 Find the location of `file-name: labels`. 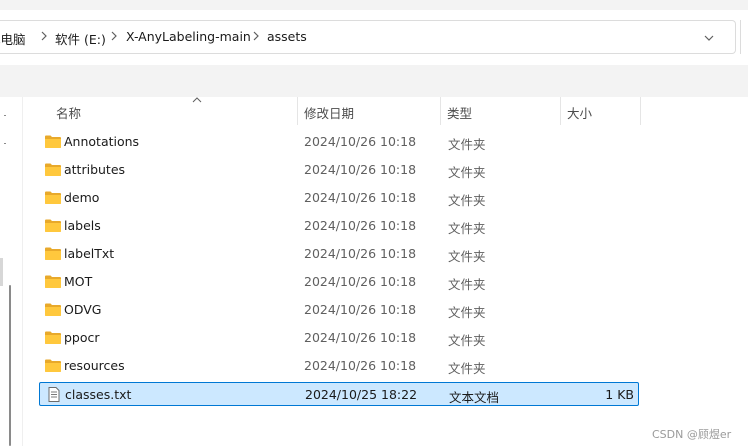

file-name: labels is located at coordinates (82, 225).